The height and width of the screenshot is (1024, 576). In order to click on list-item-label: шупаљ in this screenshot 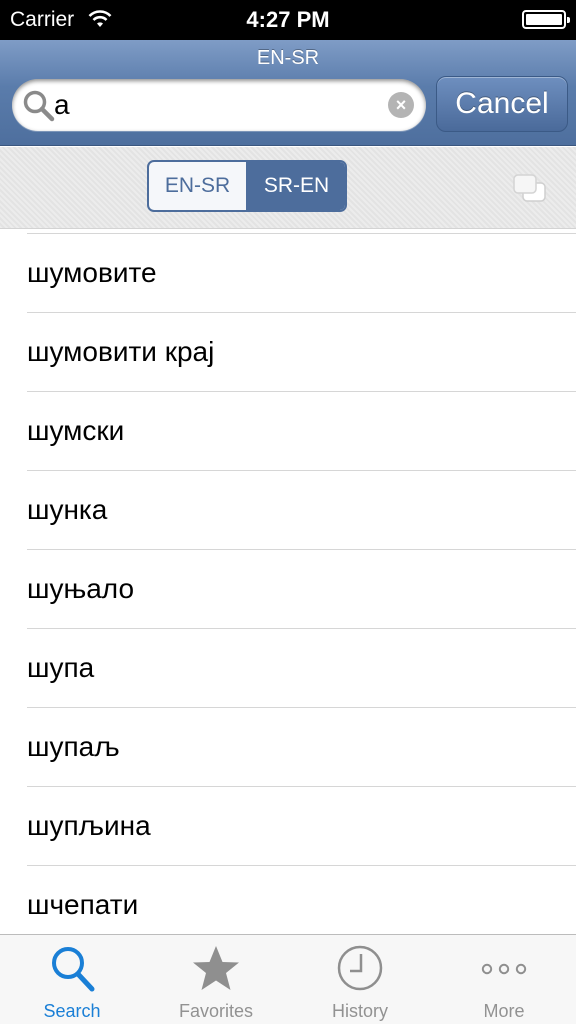, I will do `click(73, 746)`.